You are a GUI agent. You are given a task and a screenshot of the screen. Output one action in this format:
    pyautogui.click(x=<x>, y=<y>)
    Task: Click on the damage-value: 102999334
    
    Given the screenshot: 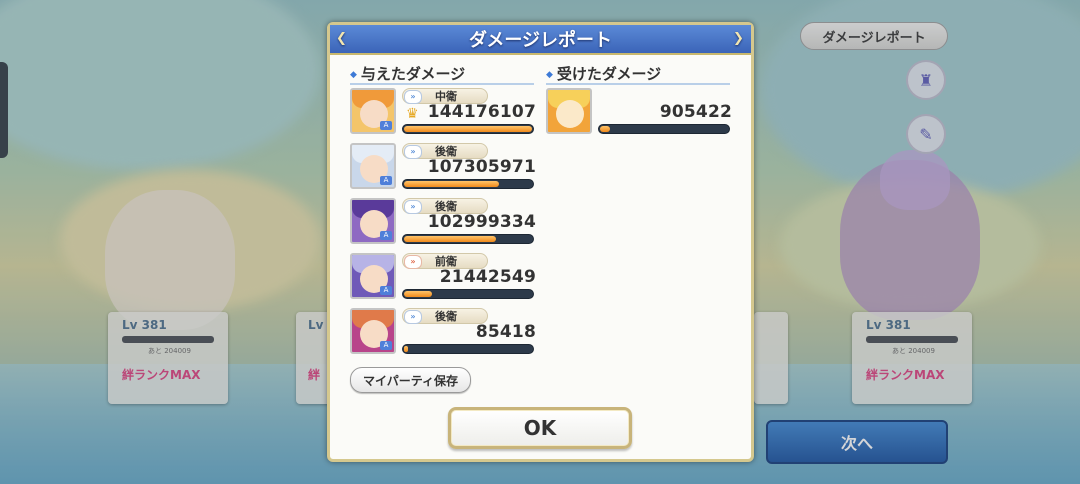 What is the action you would take?
    pyautogui.click(x=481, y=222)
    